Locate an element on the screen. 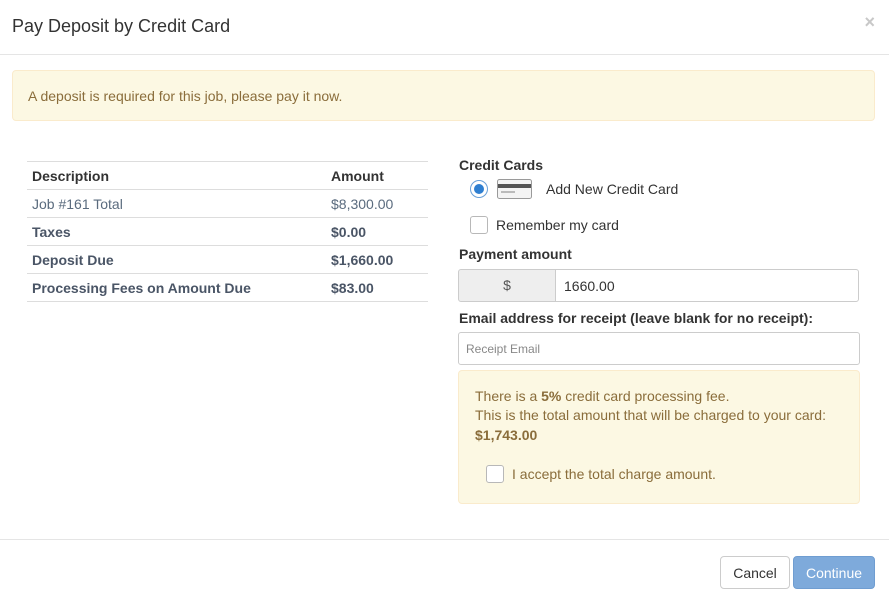  column-header-amount: Amount is located at coordinates (377, 175).